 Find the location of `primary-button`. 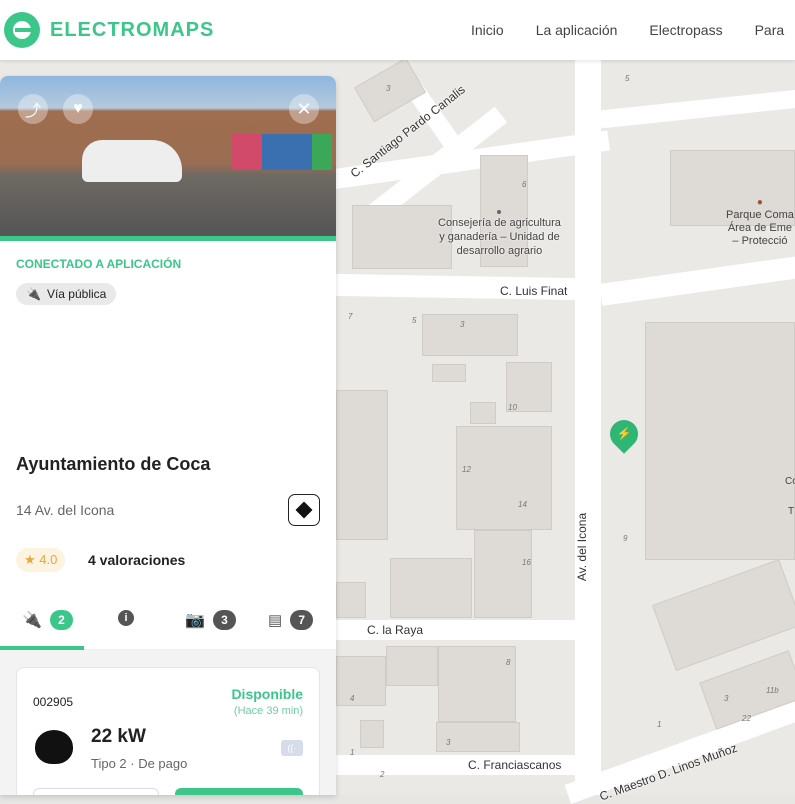

primary-button is located at coordinates (239, 791).